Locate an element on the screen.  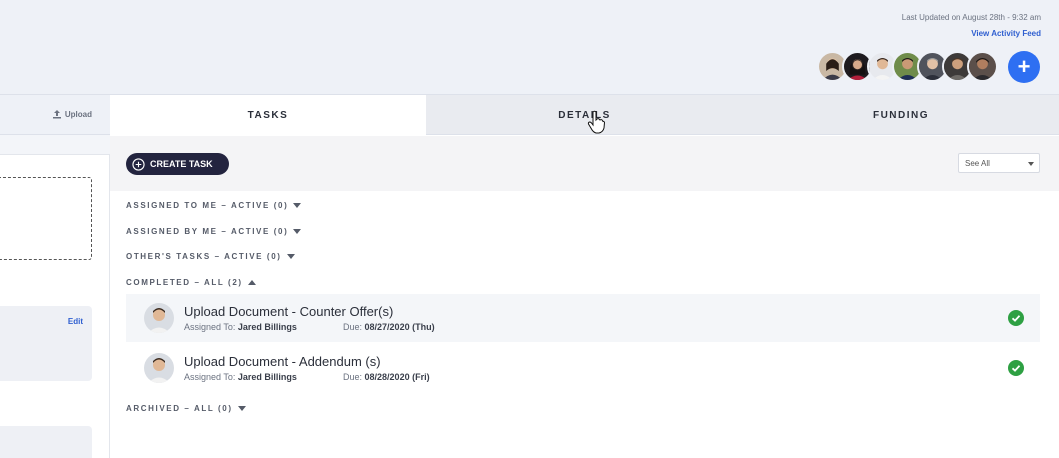
document-drop-zone is located at coordinates (46, 218).